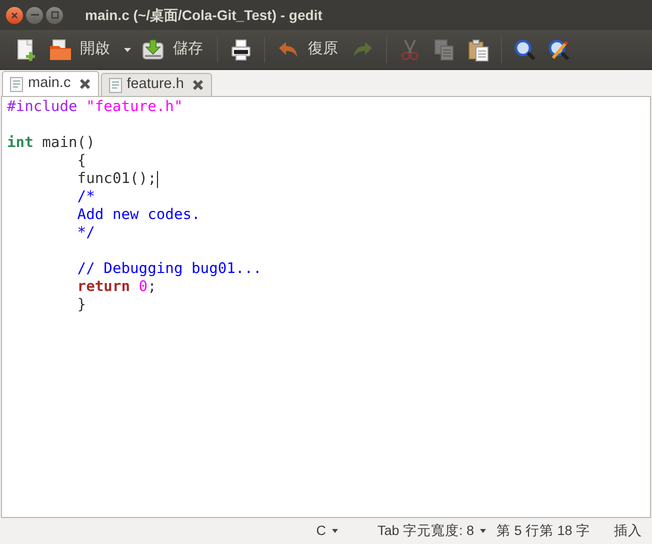  I want to click on maximize-button, so click(54, 15).